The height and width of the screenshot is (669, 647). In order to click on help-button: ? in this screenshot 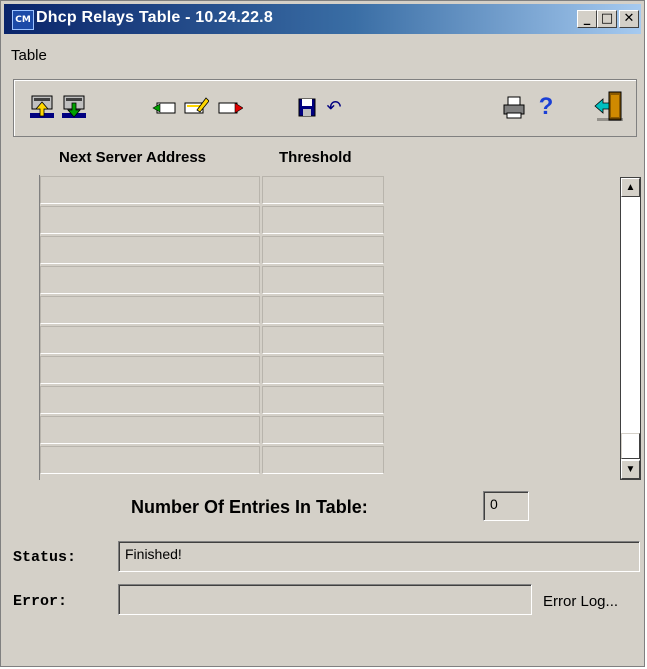, I will do `click(546, 107)`.